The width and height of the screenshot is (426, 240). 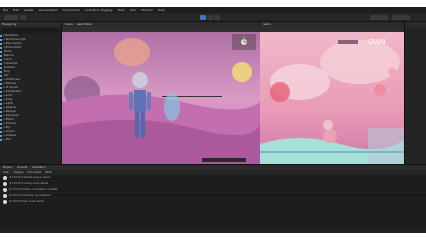 I want to click on hierarchy-item-label: ▾ Environment, so click(x=12, y=47).